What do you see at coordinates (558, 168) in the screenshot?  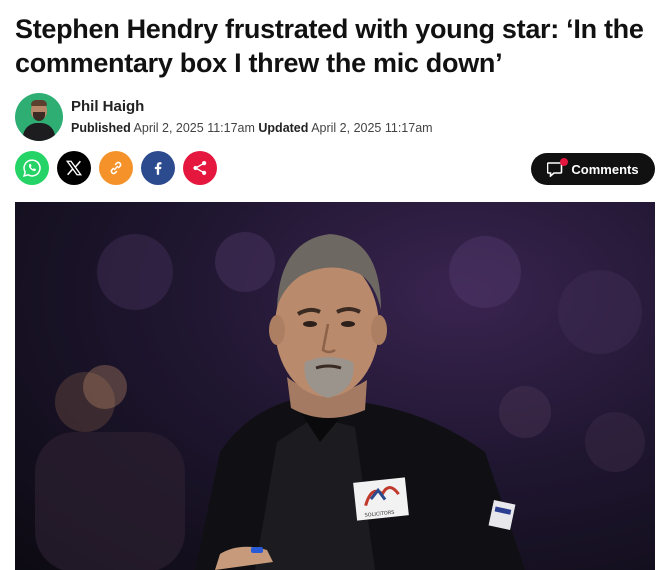 I see `comment-icon` at bounding box center [558, 168].